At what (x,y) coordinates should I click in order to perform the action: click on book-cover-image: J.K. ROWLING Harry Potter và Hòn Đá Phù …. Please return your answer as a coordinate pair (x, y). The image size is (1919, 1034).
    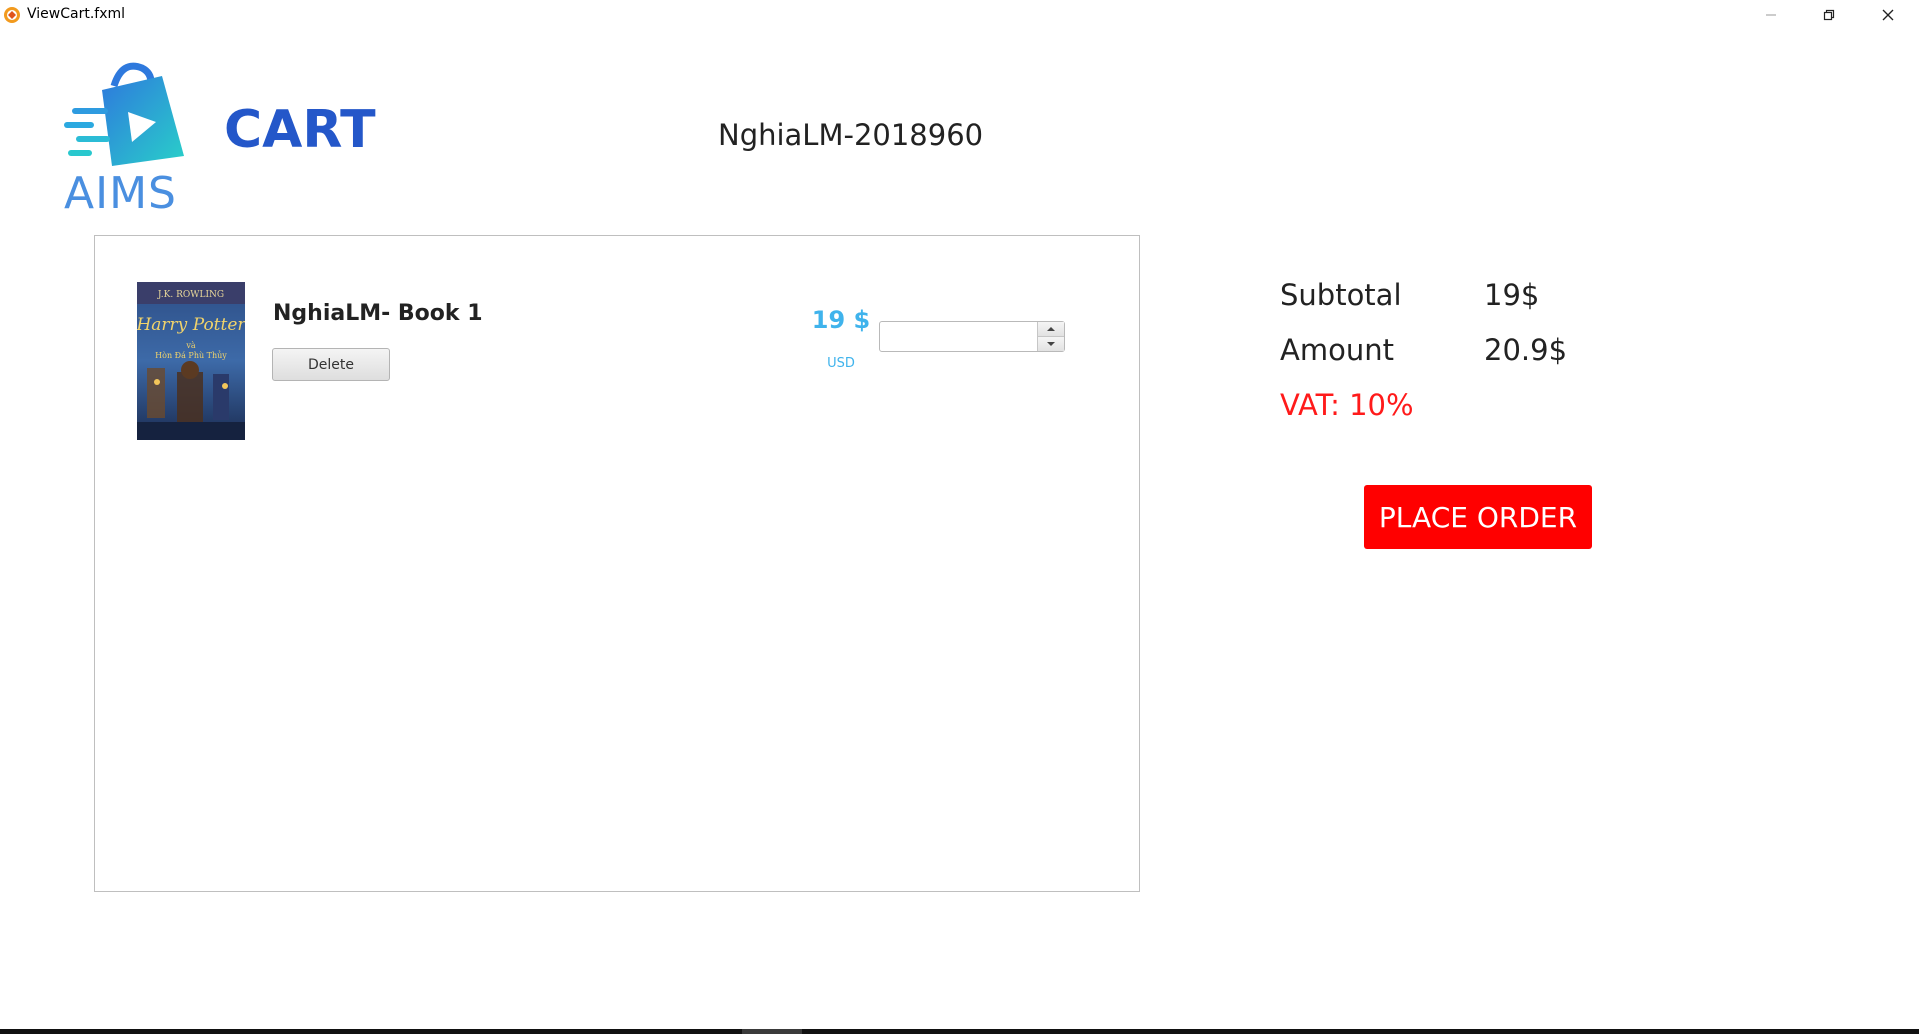
    Looking at the image, I should click on (191, 361).